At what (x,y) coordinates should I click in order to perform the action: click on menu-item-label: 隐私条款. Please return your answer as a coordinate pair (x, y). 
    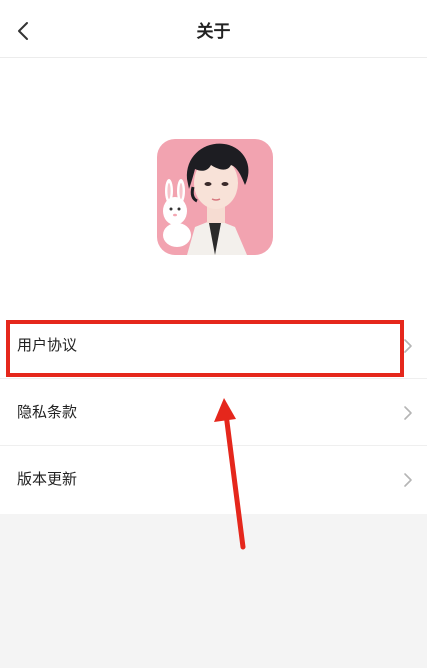
    Looking at the image, I should click on (47, 412).